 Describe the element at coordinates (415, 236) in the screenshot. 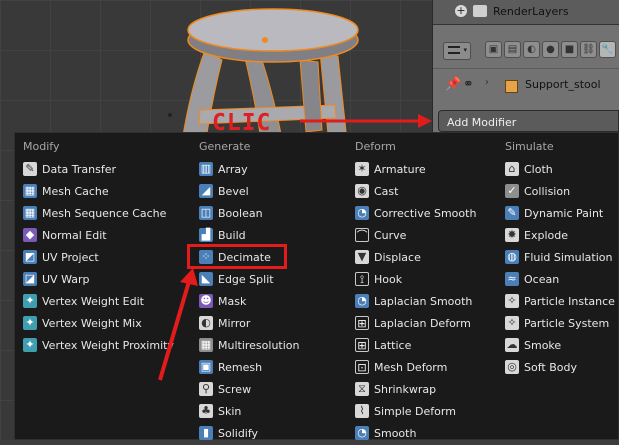

I see `menu-item-curve: ⌒ Curve` at that location.